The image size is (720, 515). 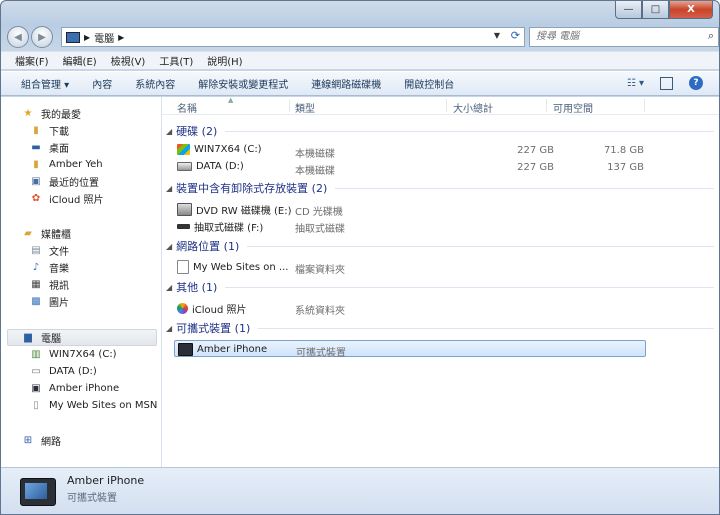 What do you see at coordinates (36, 250) in the screenshot?
I see `documents-icon: ▤` at bounding box center [36, 250].